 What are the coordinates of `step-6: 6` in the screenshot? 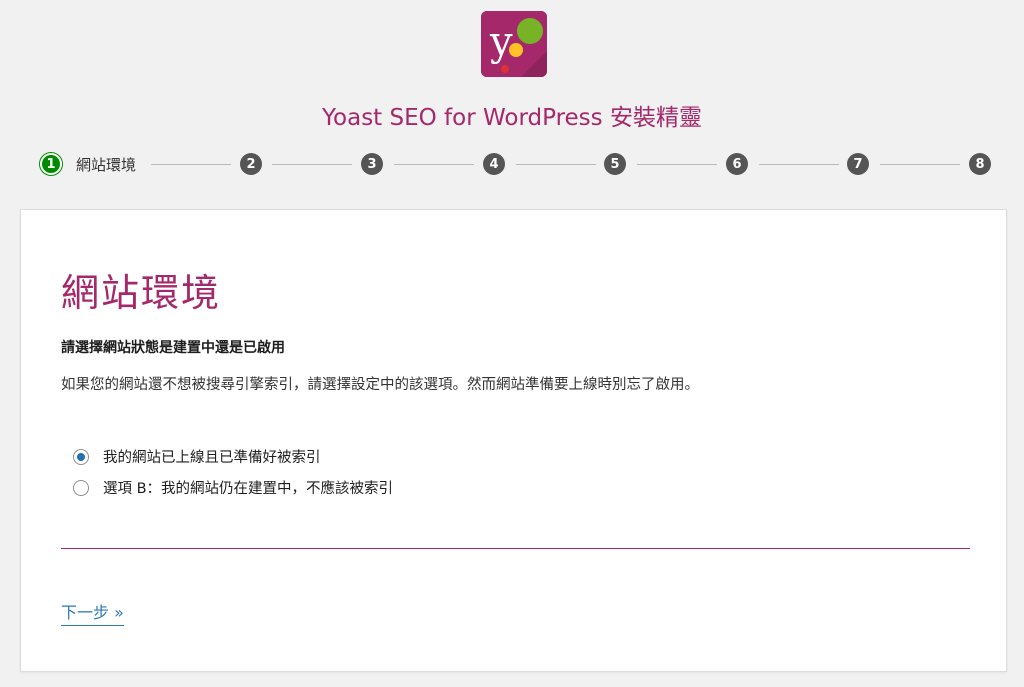 It's located at (737, 164).